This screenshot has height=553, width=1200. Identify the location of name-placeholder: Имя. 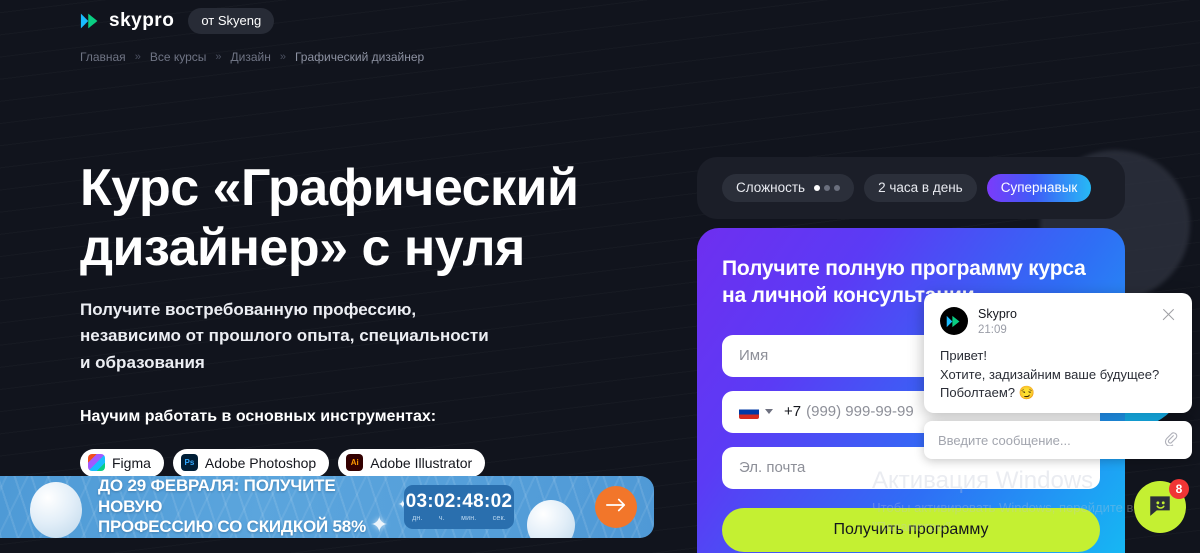
(754, 356).